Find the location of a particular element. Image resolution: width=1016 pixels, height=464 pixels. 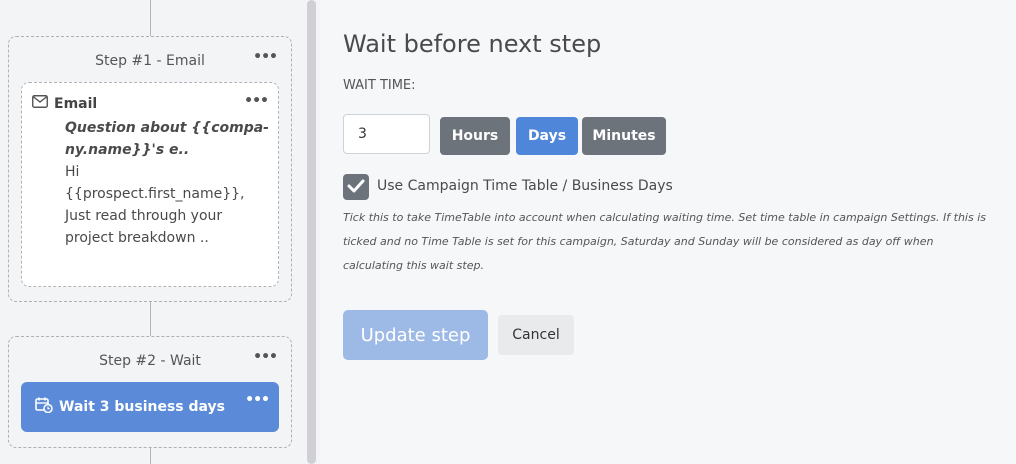

step-1-title: Step #1 - Email is located at coordinates (150, 61).